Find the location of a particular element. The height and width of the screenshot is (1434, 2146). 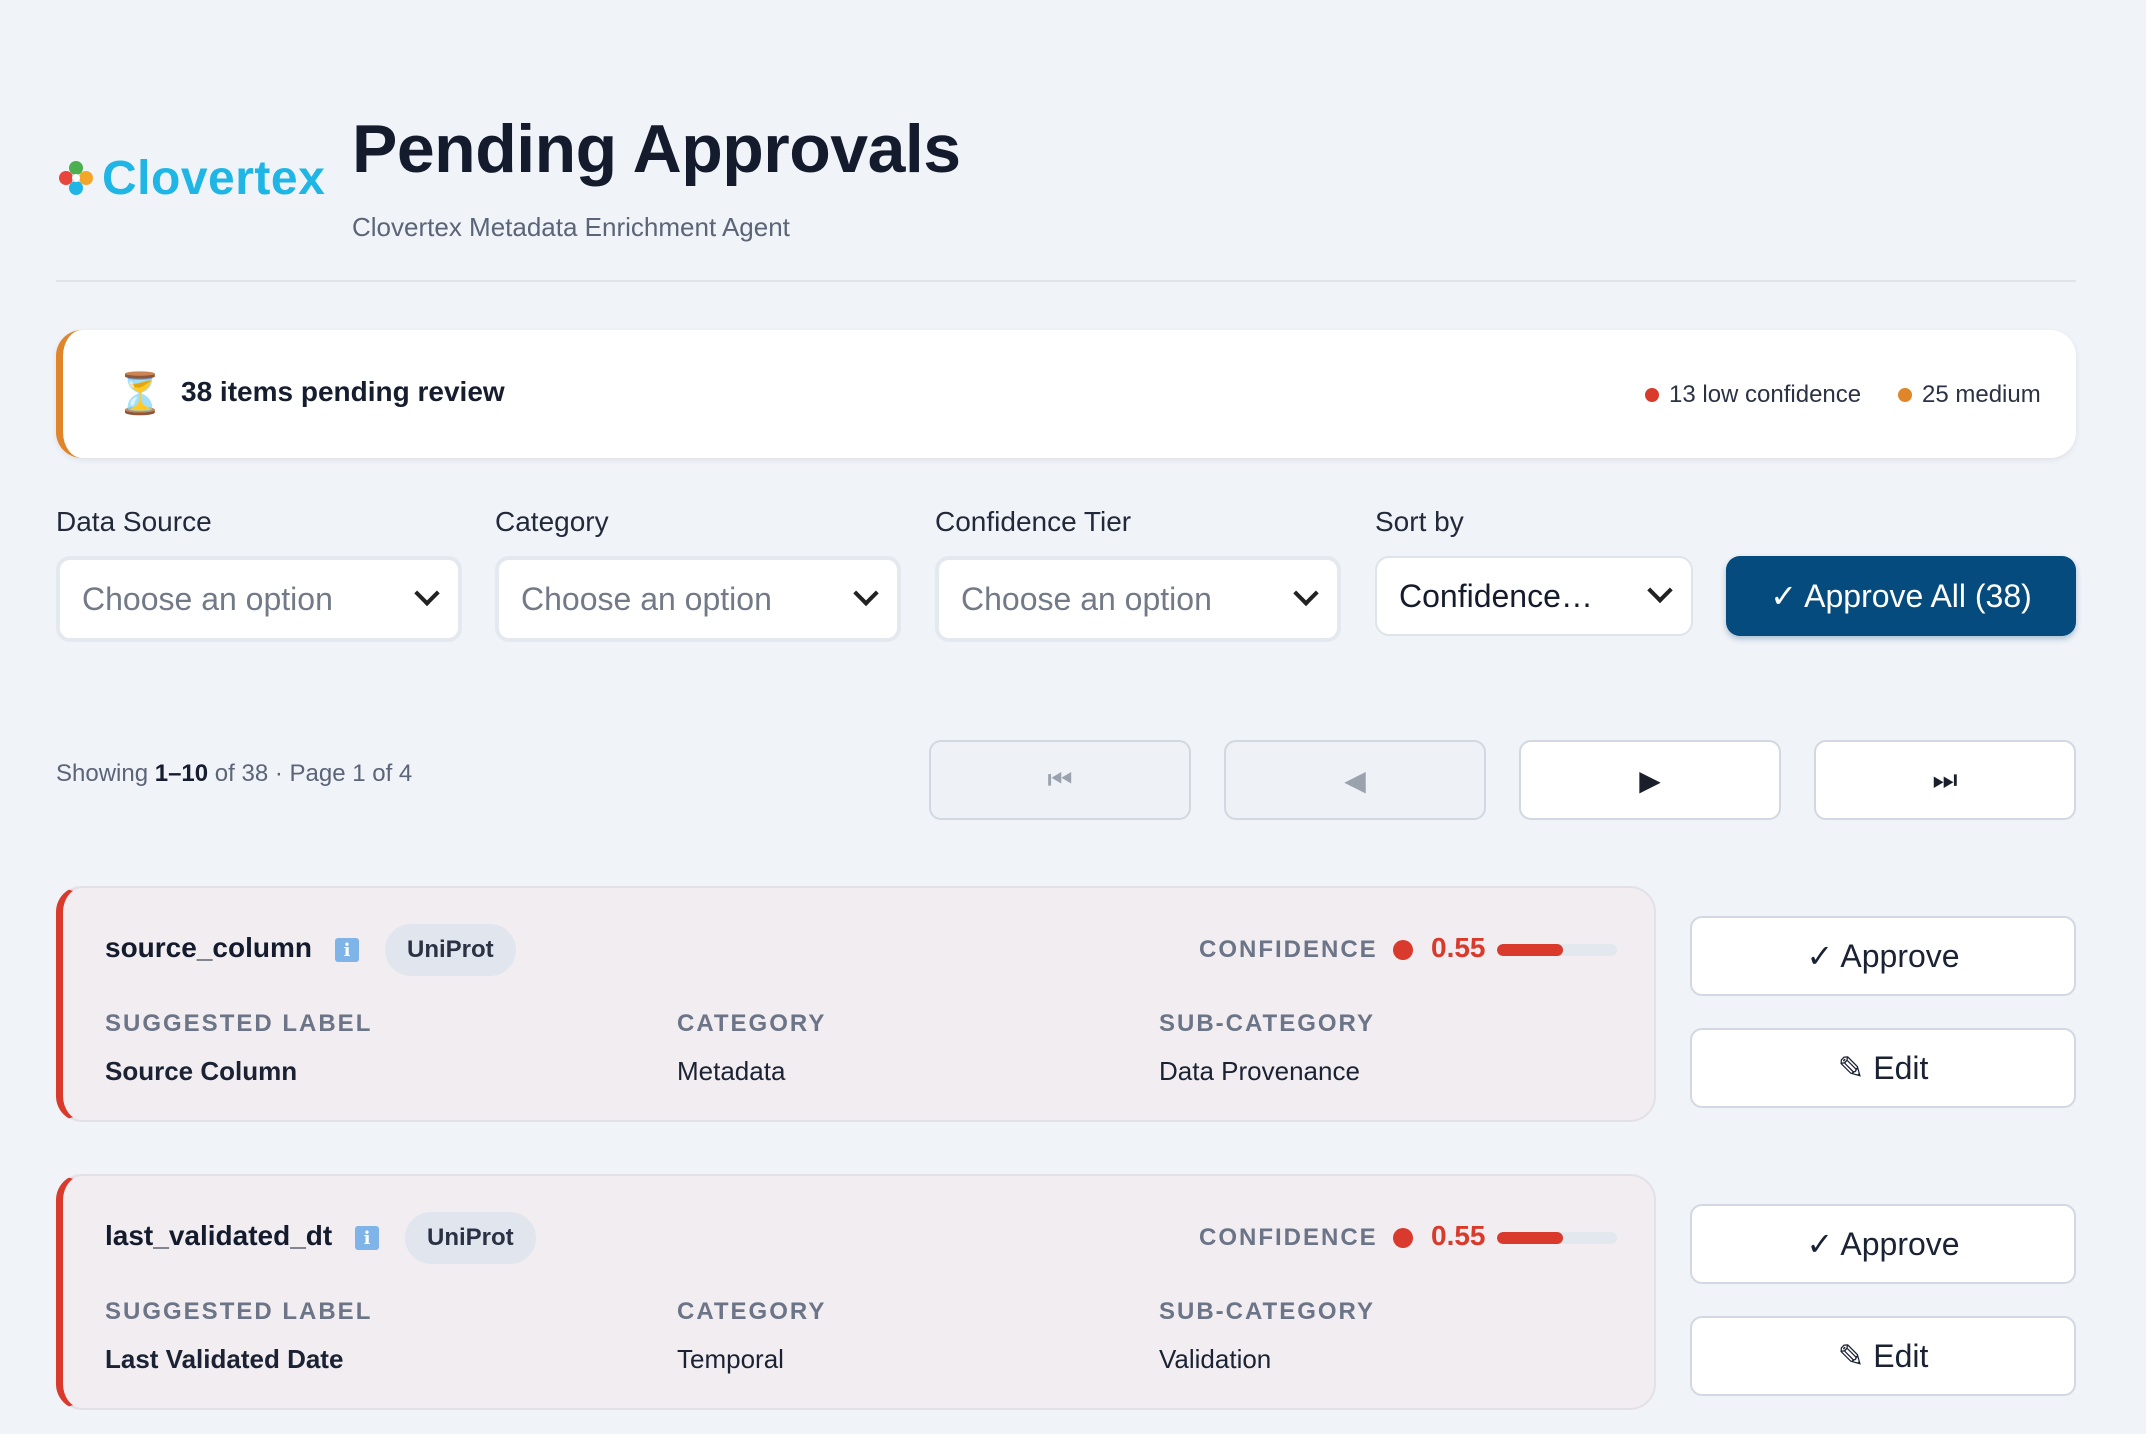

category-select: Choose an option is located at coordinates (698, 599).